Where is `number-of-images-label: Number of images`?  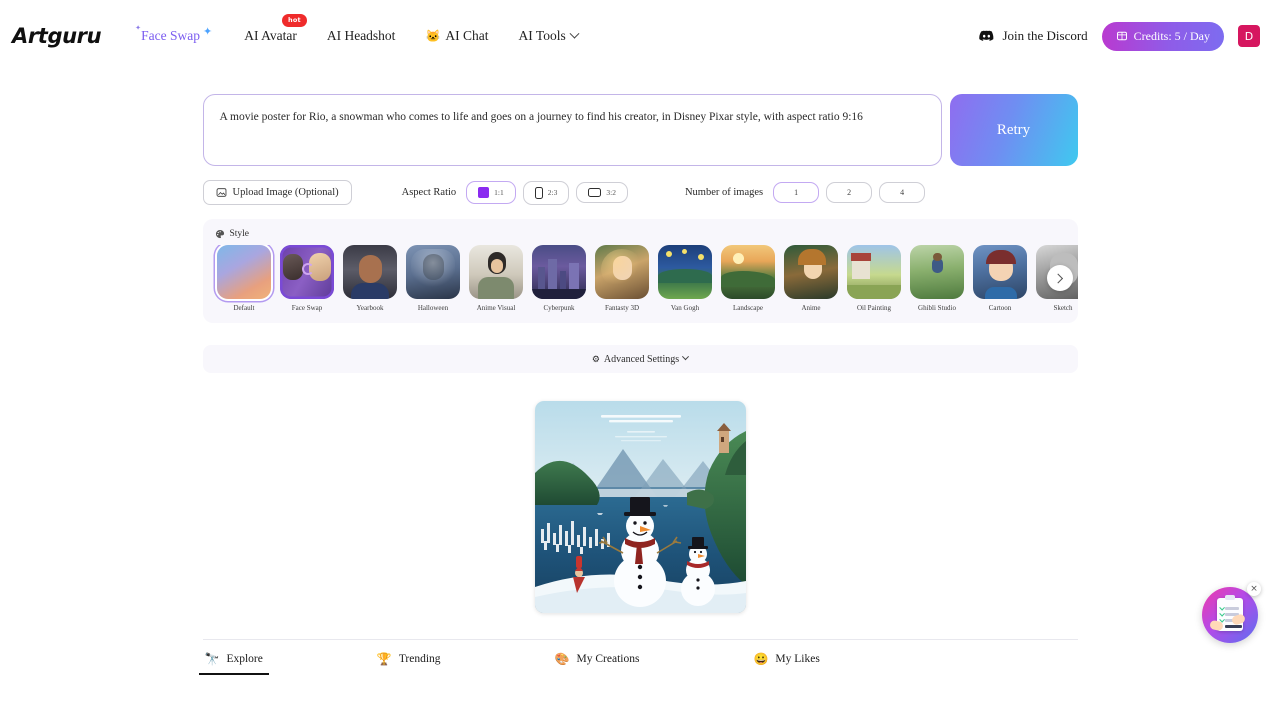 number-of-images-label: Number of images is located at coordinates (724, 192).